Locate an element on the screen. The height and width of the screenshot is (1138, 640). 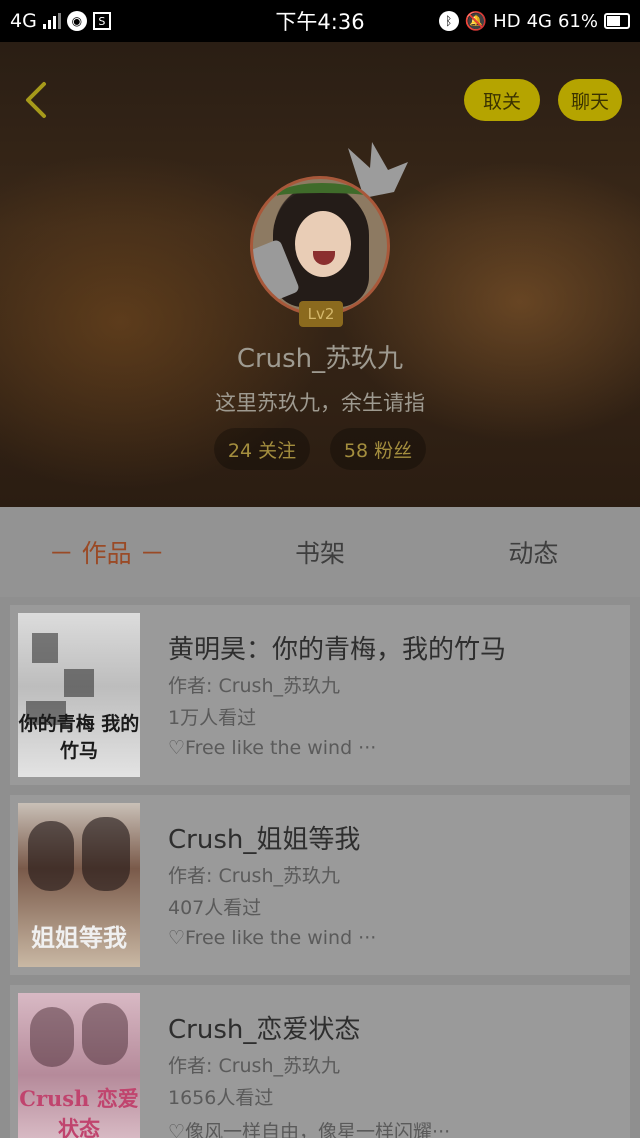
avatar-wreath is located at coordinates (322, 196).